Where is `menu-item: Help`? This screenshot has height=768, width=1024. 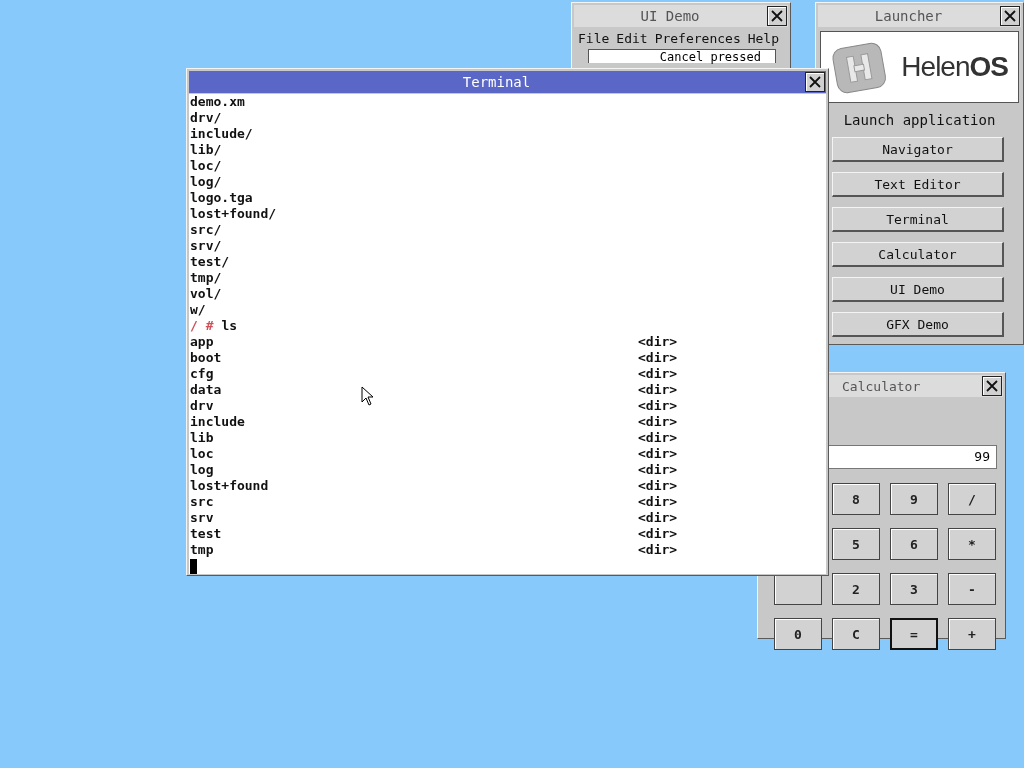
menu-item: Help is located at coordinates (763, 38).